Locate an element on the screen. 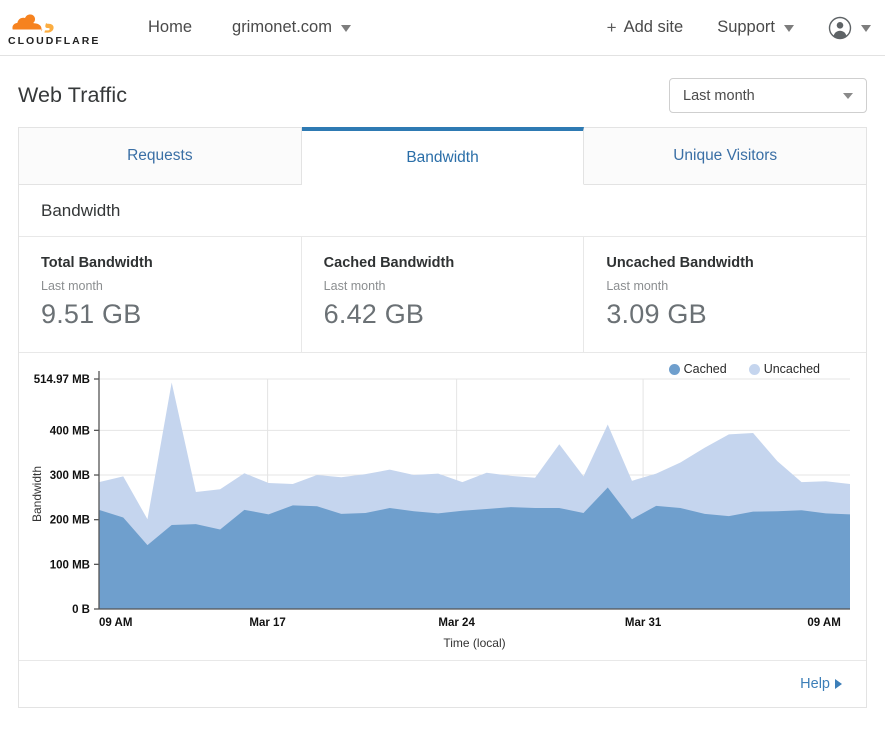  time-range-select: Last month is located at coordinates (768, 95).